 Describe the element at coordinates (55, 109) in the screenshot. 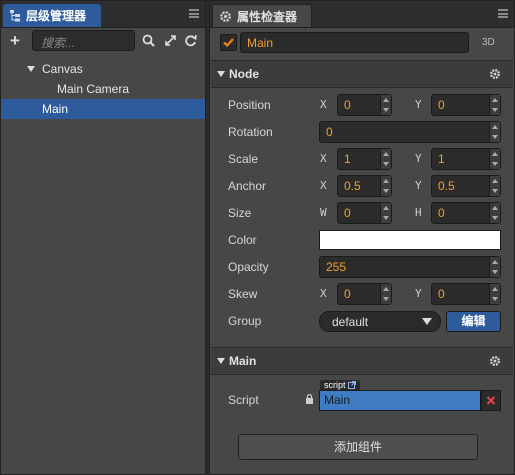

I see `tree-item-label: Main` at that location.